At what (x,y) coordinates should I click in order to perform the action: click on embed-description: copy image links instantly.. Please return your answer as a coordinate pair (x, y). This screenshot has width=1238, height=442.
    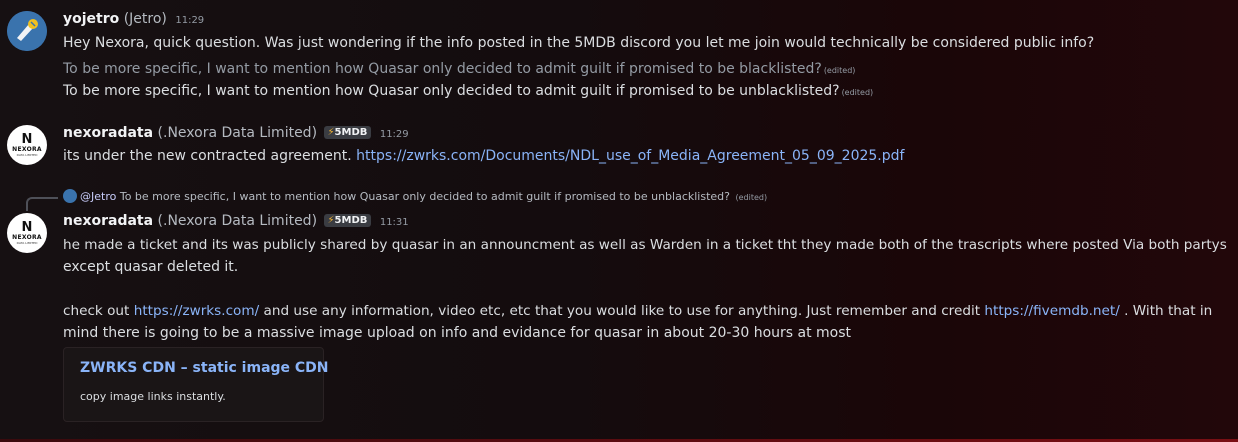
    Looking at the image, I should click on (153, 396).